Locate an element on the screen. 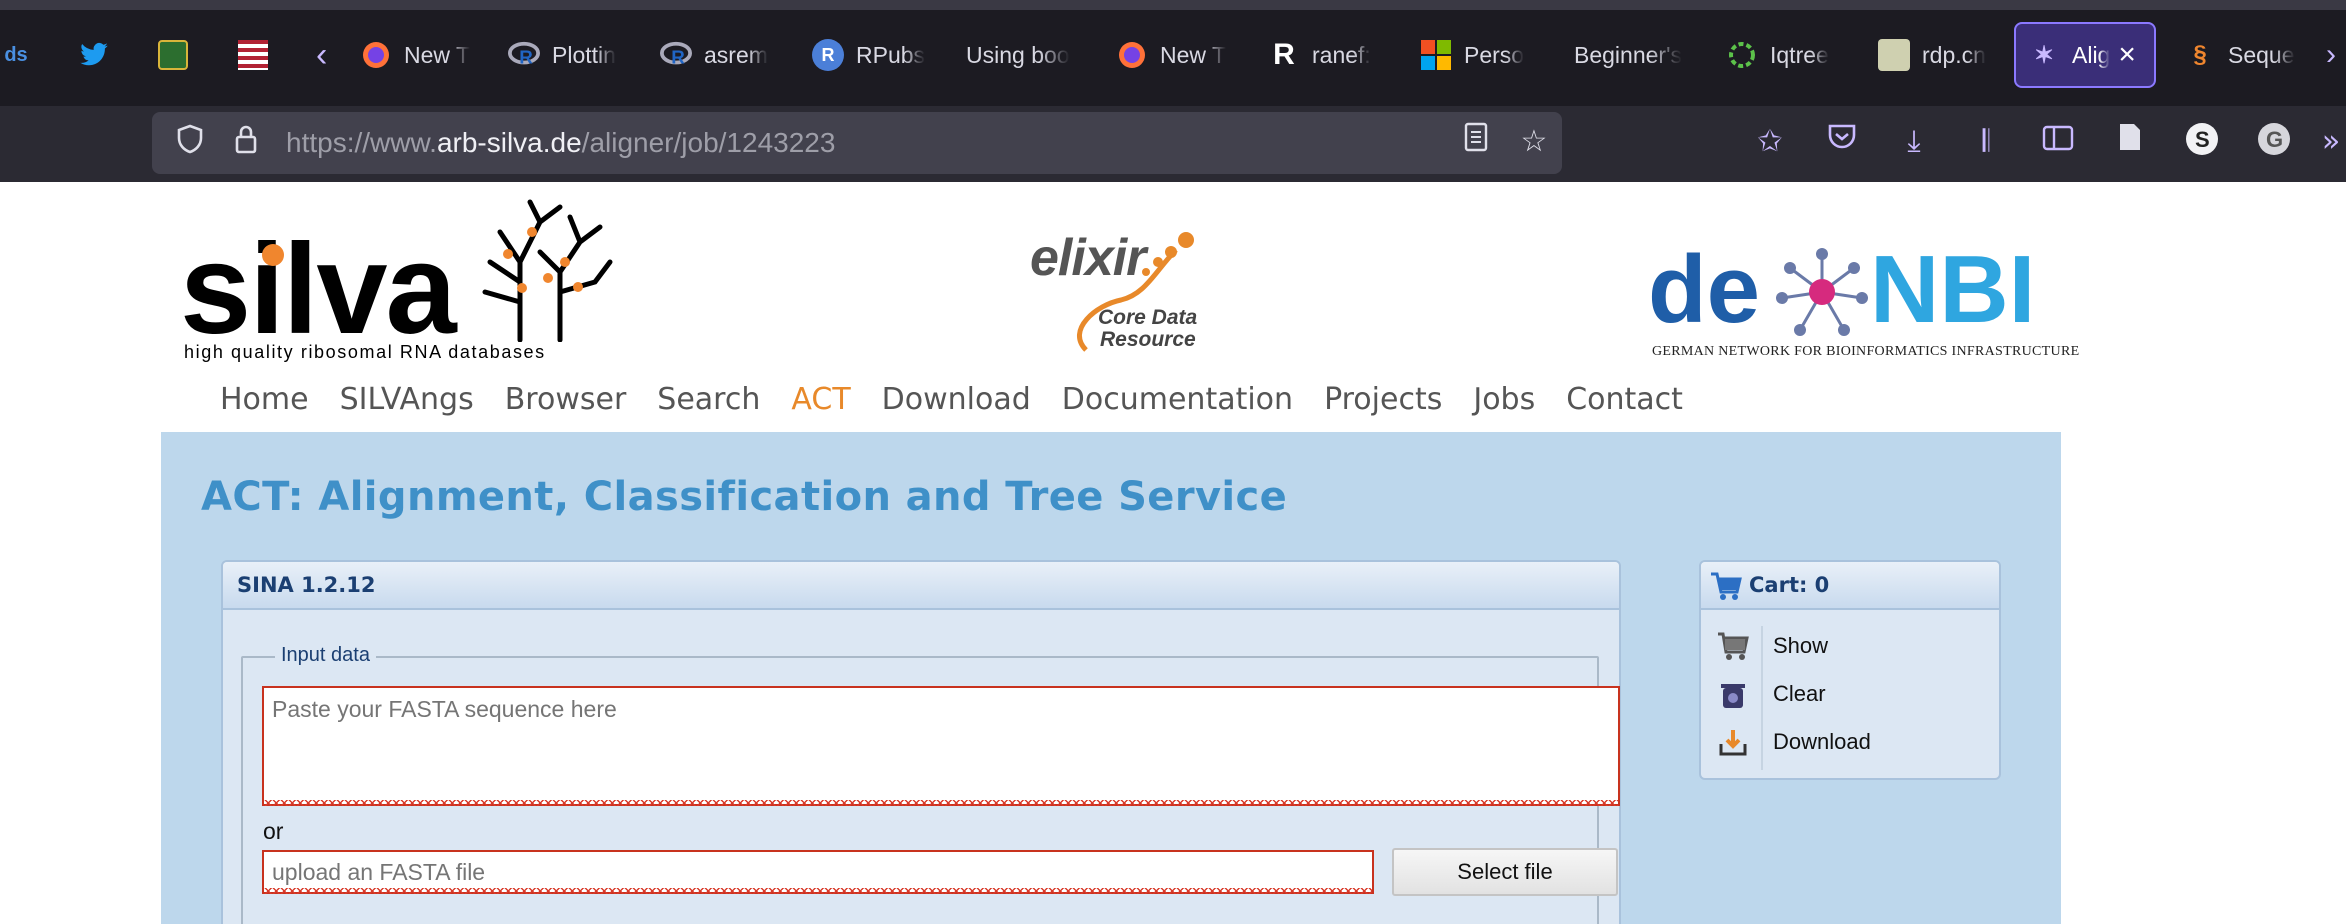 Image resolution: width=2346 pixels, height=924 pixels. cart-clear-item: Clear is located at coordinates (1770, 694).